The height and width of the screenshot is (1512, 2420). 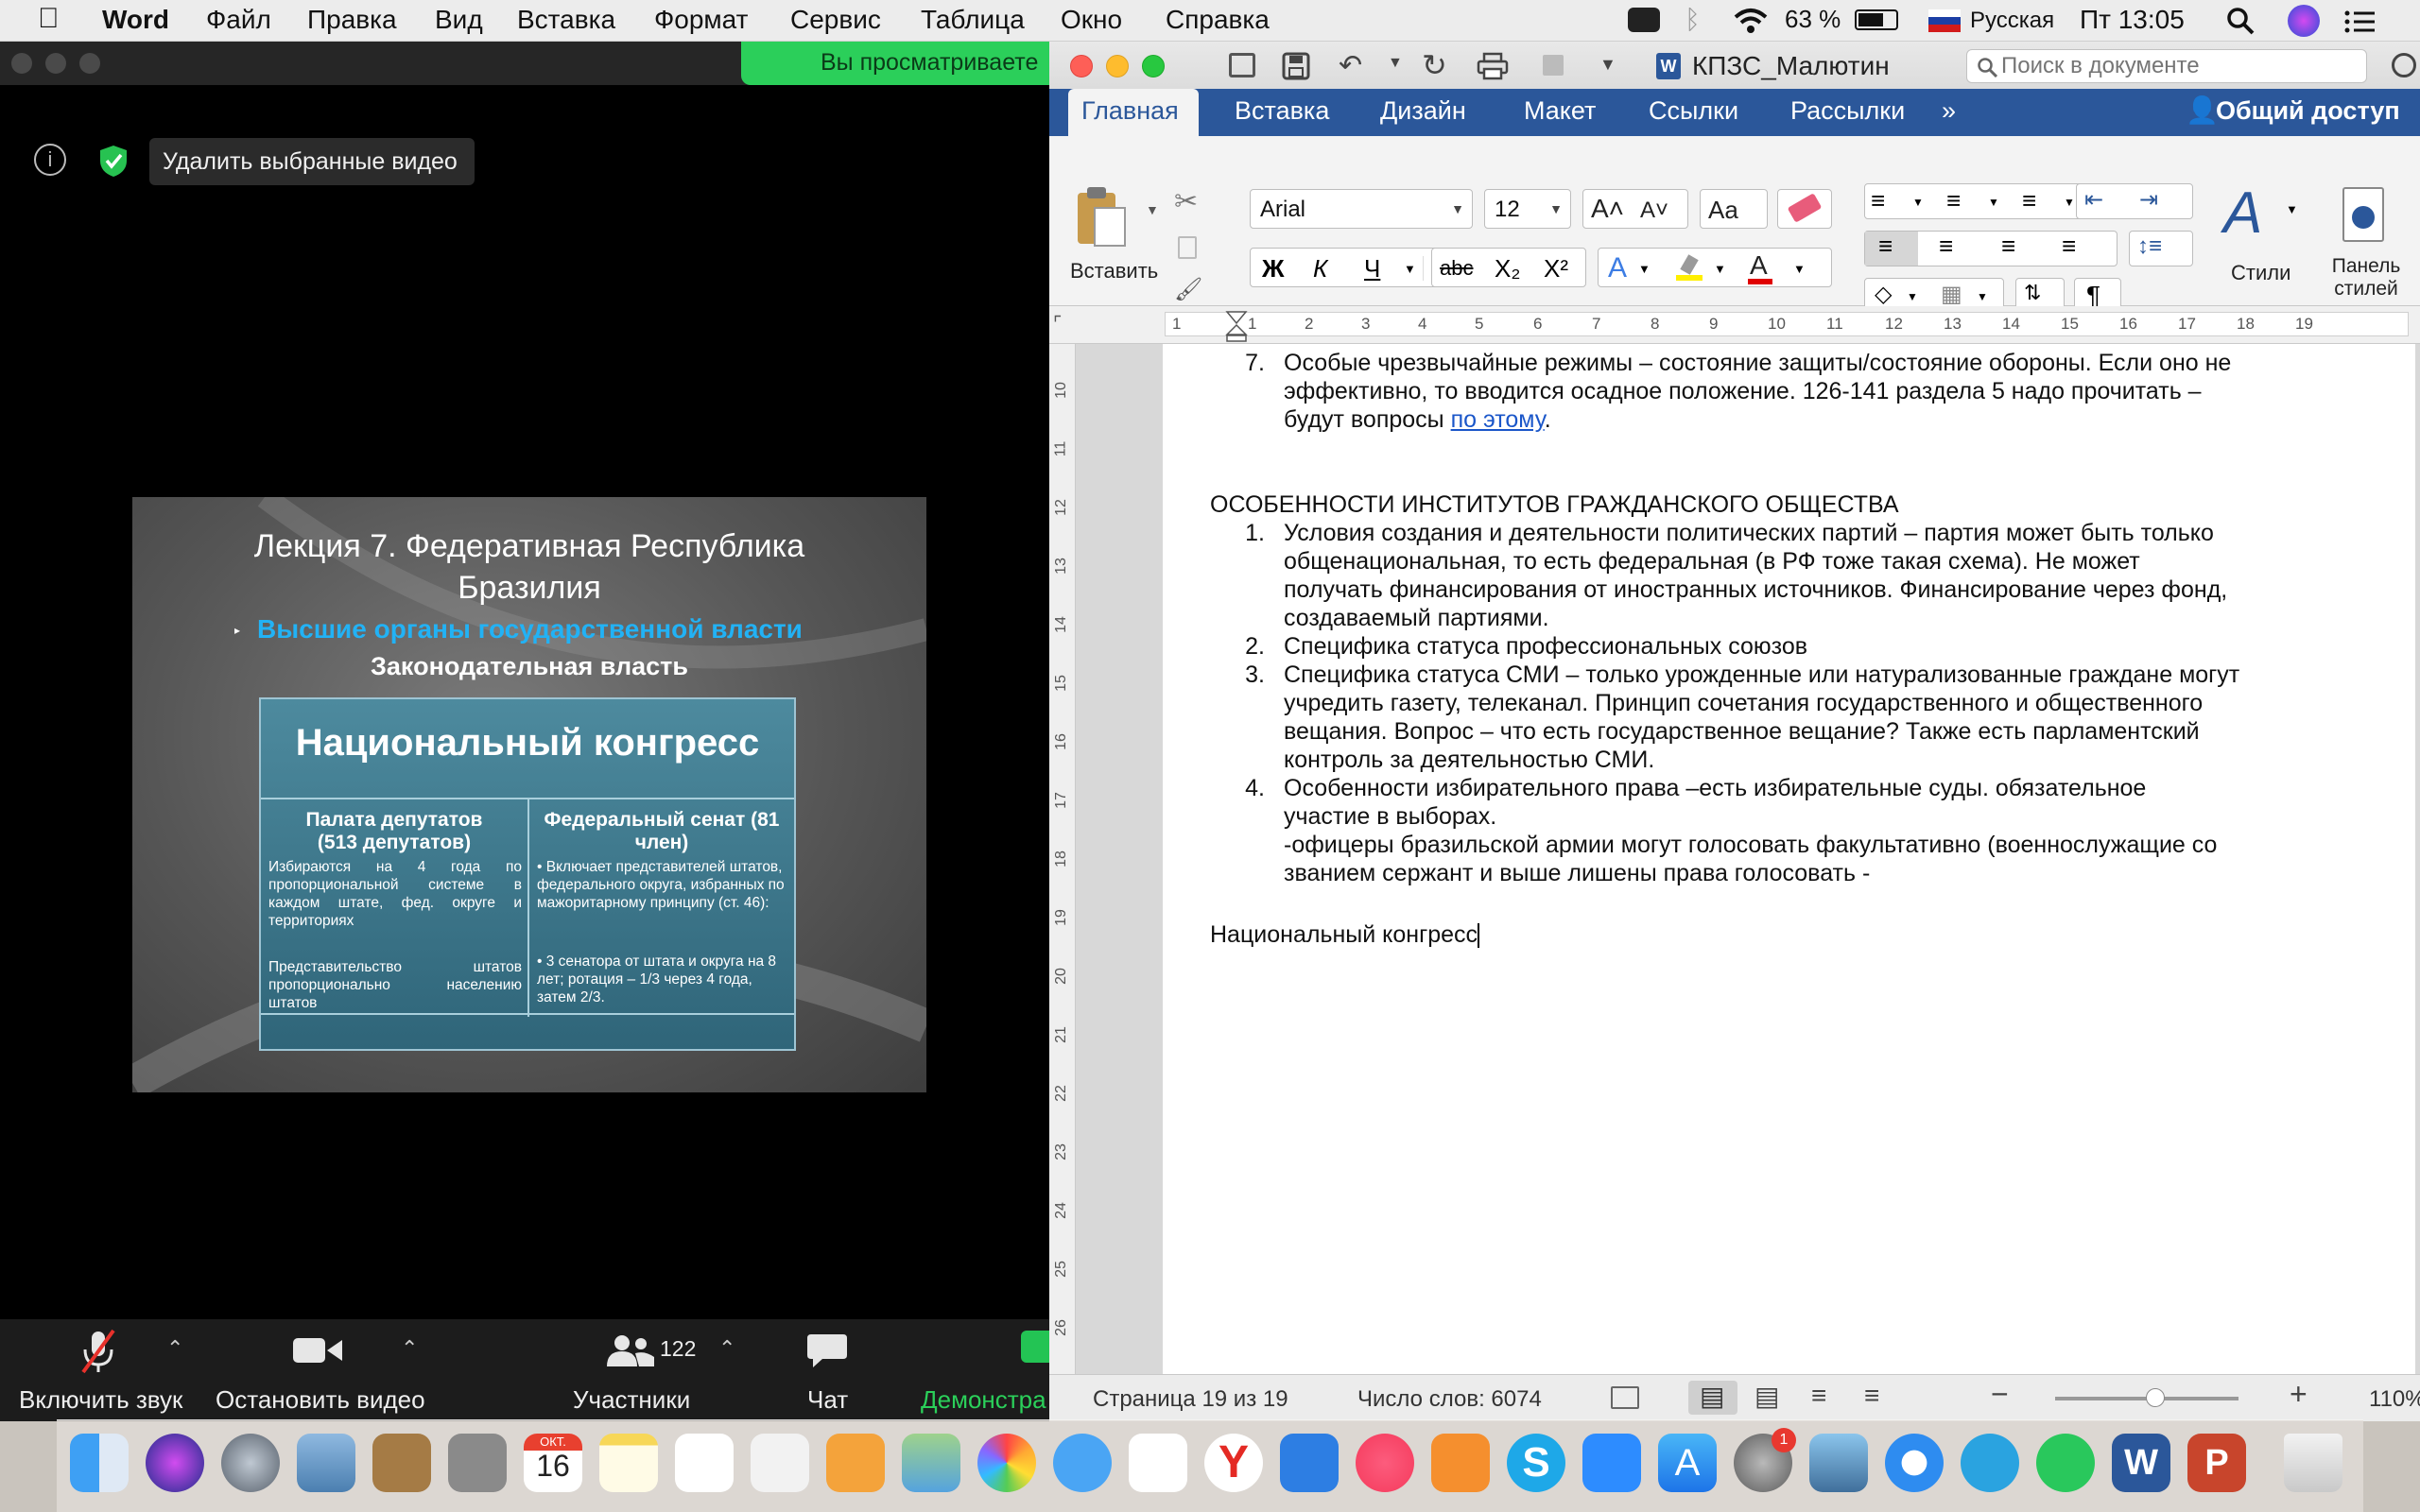 I want to click on stop-video-button: Остановить видео, so click(x=320, y=1370).